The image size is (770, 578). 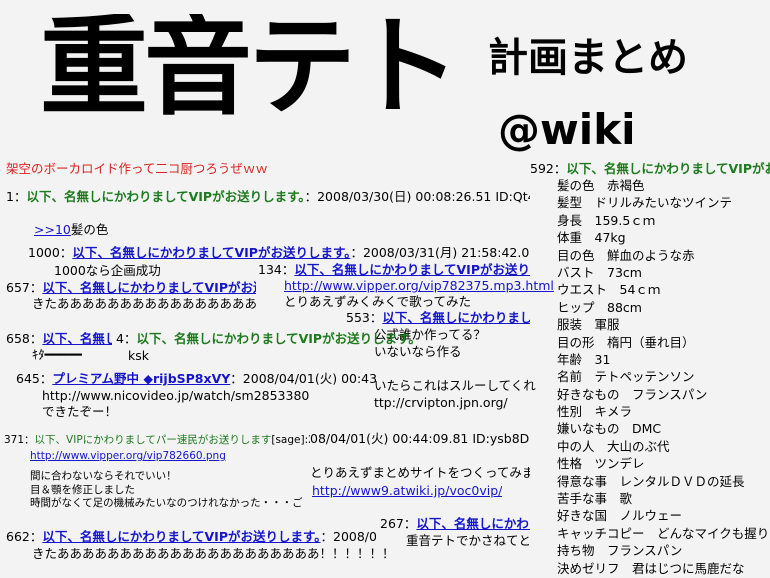 What do you see at coordinates (613, 446) in the screenshot?
I see `profile-item: 中の人 大山のぶ代` at bounding box center [613, 446].